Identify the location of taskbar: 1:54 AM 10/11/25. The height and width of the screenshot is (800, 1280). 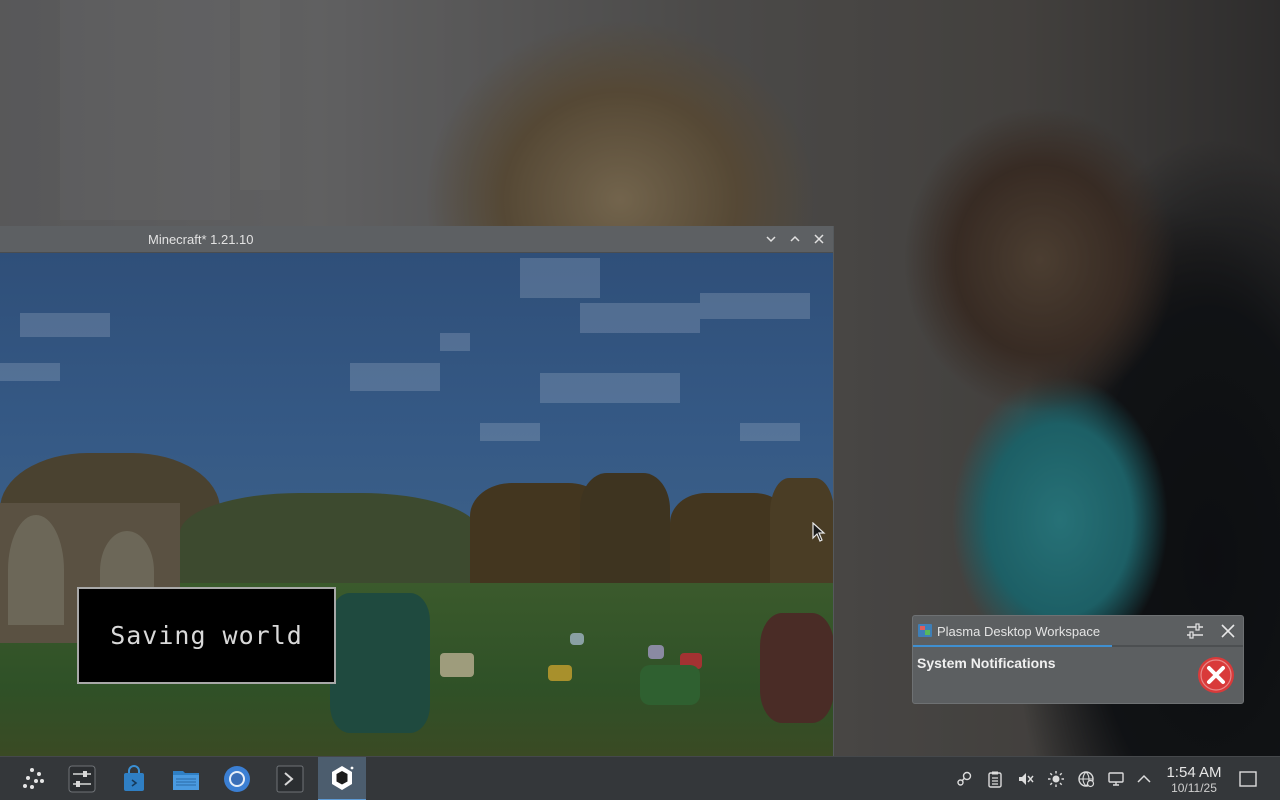
(640, 778).